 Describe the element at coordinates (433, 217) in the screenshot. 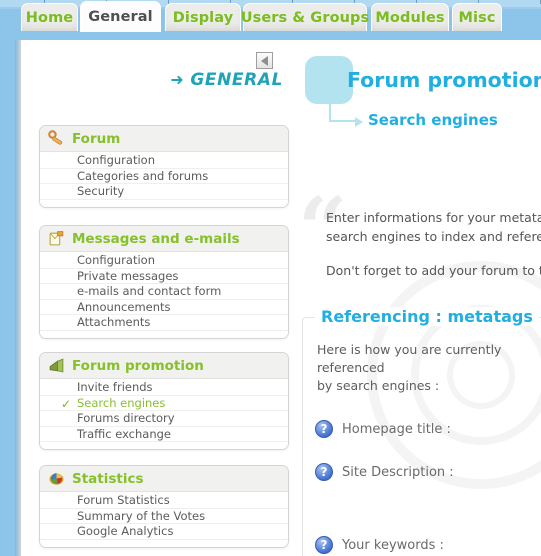

I see `intro-line-1: Enter informations for your metatag` at that location.